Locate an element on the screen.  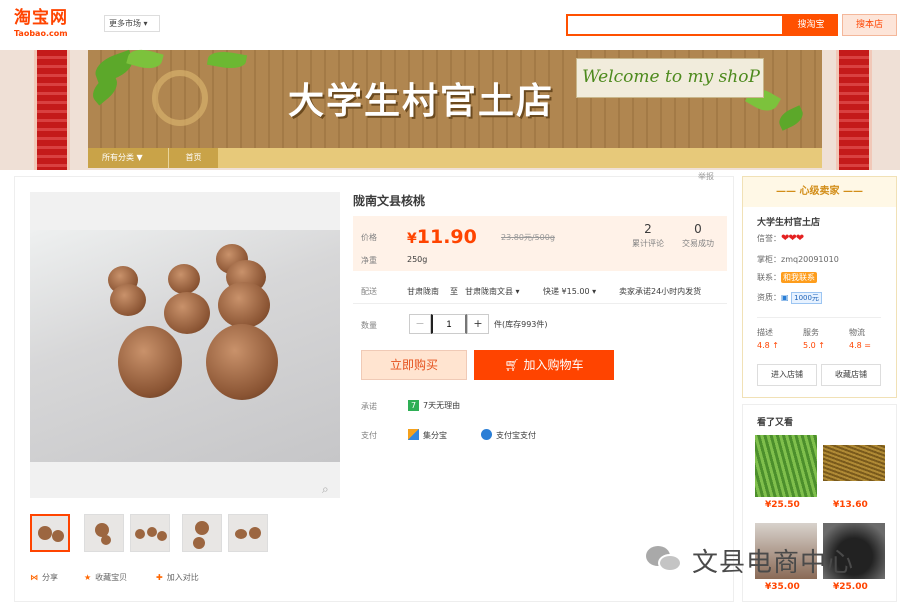
stock-text: 件(库存993件) is located at coordinates (521, 324).